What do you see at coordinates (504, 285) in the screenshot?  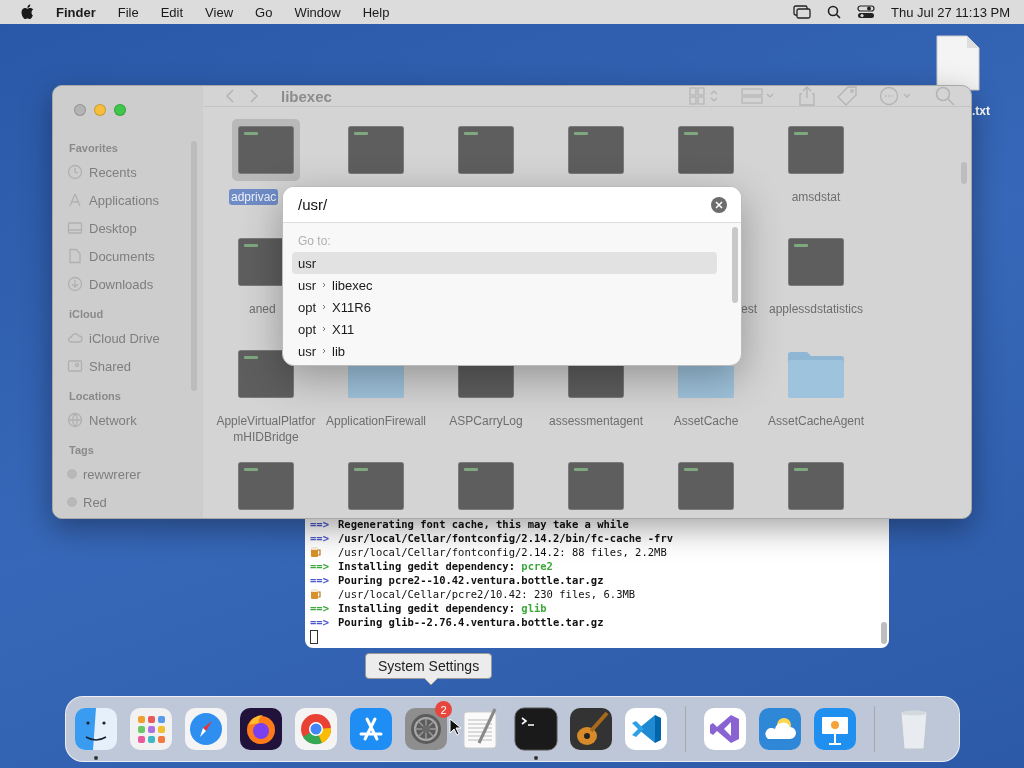 I see `path-suggestion: usr libexec` at bounding box center [504, 285].